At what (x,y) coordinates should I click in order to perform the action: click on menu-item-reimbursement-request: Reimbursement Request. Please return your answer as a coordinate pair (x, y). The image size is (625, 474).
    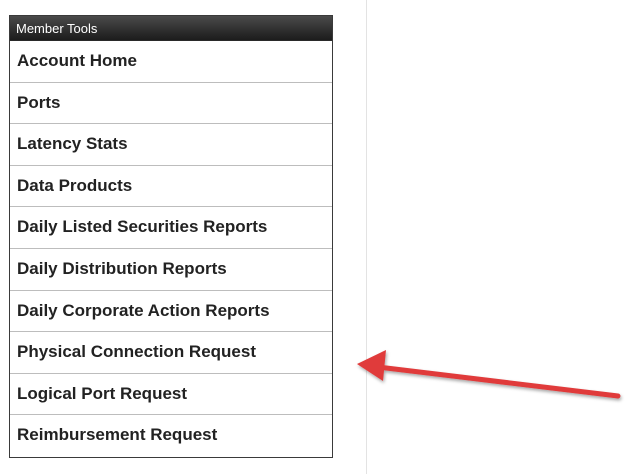
    Looking at the image, I should click on (171, 436).